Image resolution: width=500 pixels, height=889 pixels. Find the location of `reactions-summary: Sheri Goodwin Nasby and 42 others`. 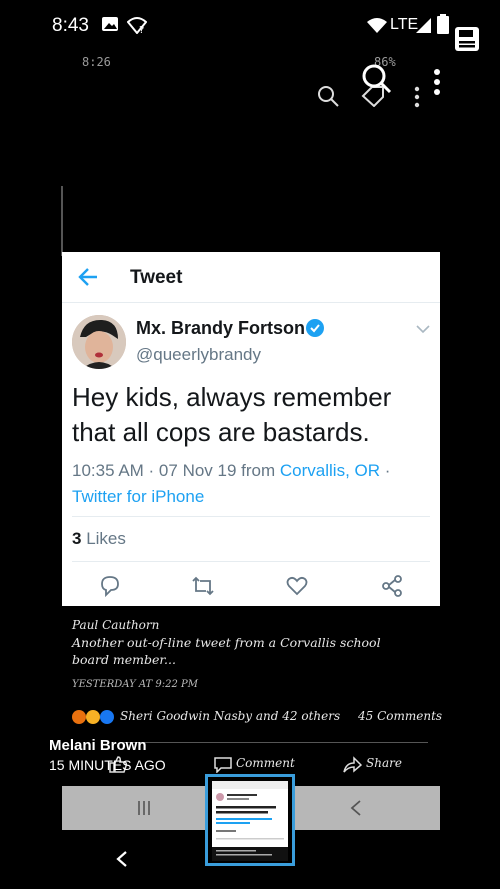

reactions-summary: Sheri Goodwin Nasby and 42 others is located at coordinates (230, 716).